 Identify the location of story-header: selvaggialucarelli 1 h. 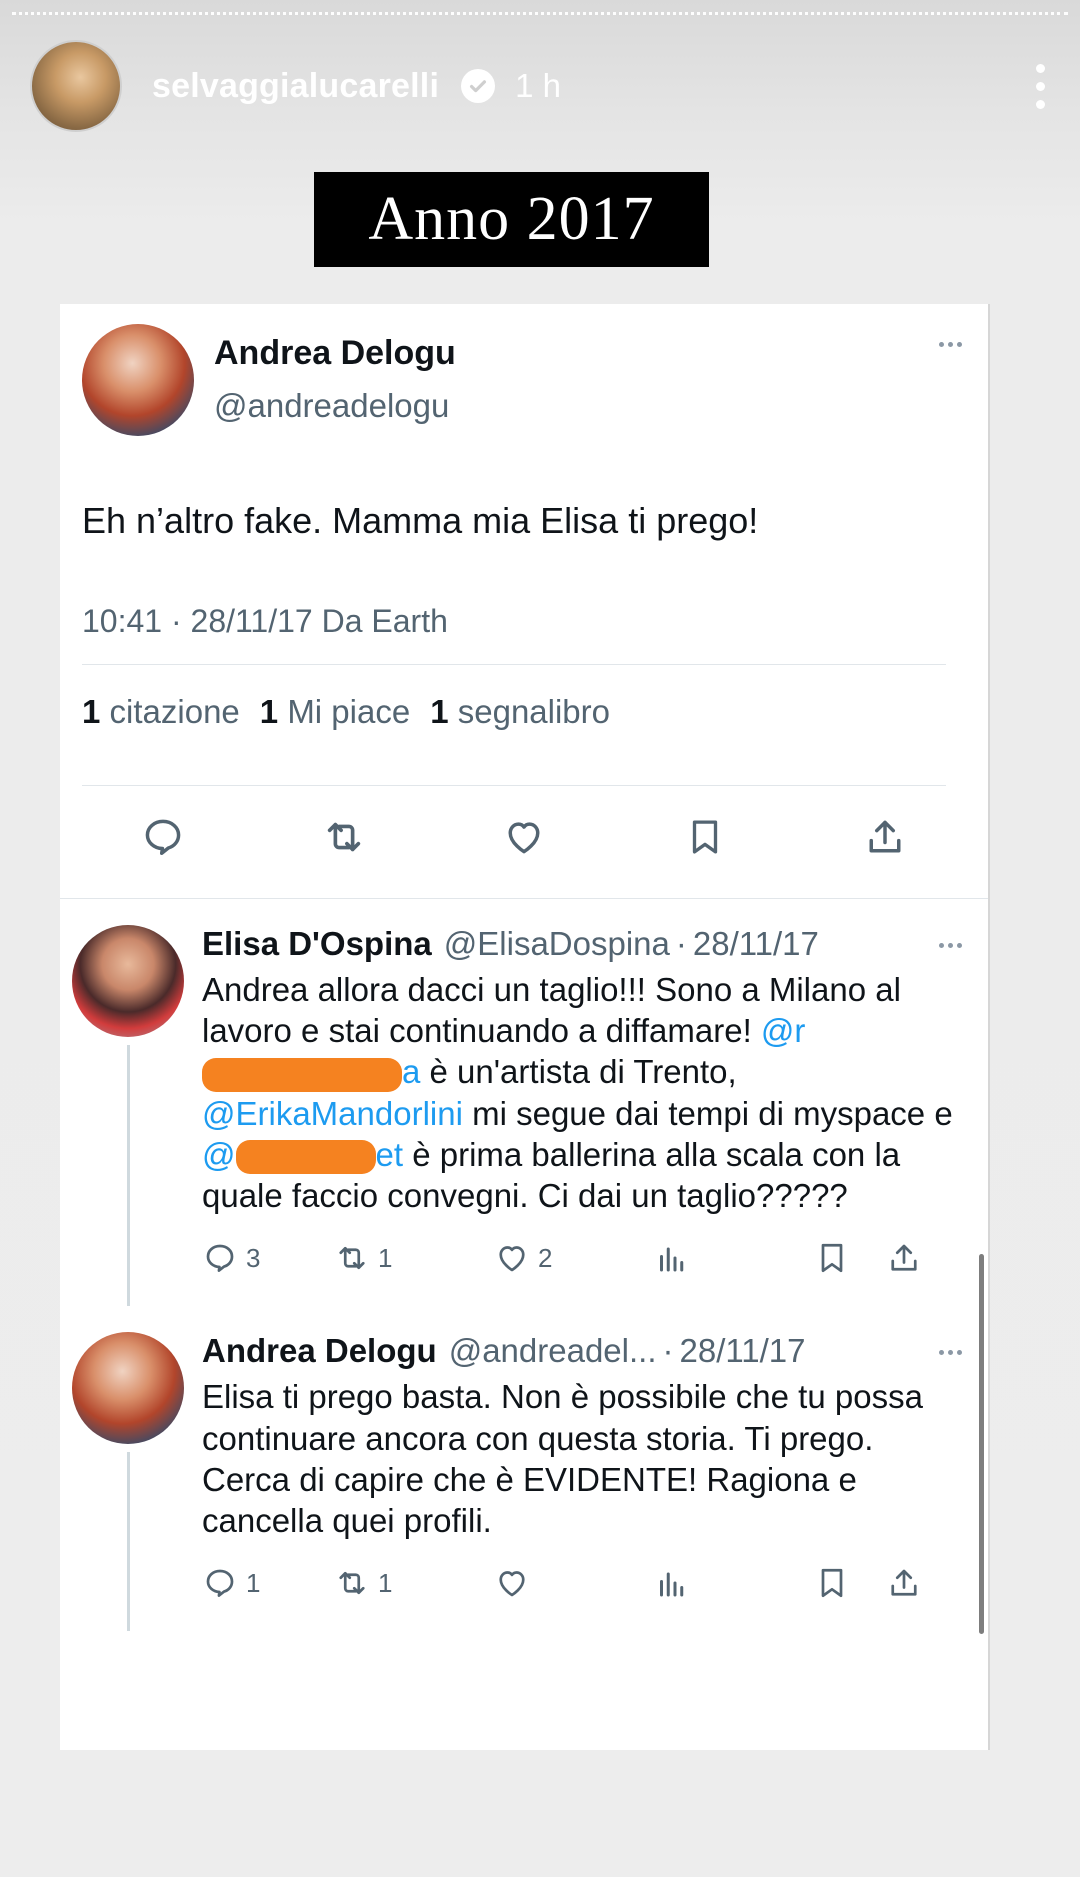
(540, 86).